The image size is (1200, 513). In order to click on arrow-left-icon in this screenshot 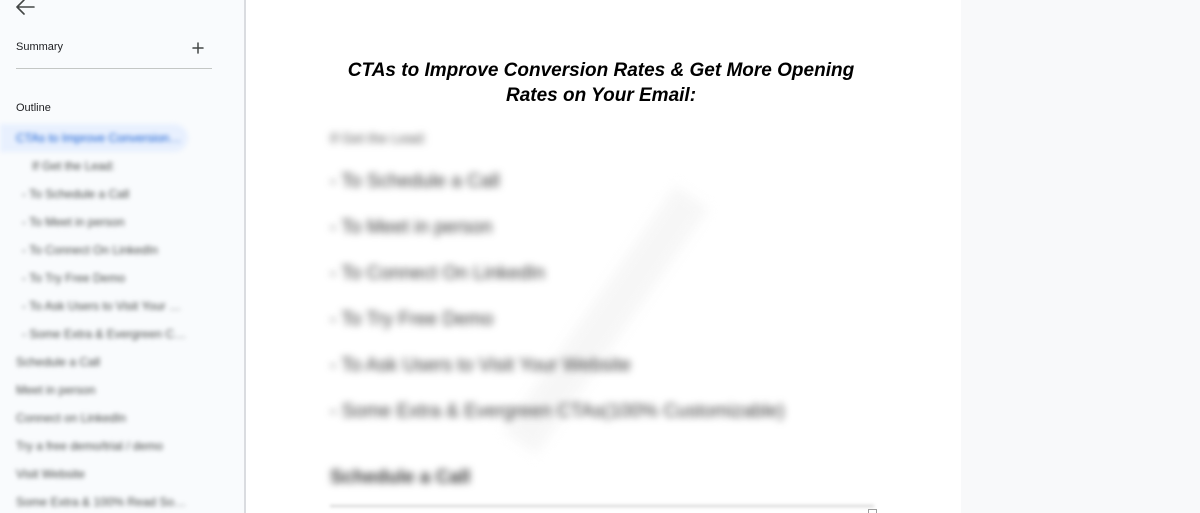, I will do `click(25, 7)`.